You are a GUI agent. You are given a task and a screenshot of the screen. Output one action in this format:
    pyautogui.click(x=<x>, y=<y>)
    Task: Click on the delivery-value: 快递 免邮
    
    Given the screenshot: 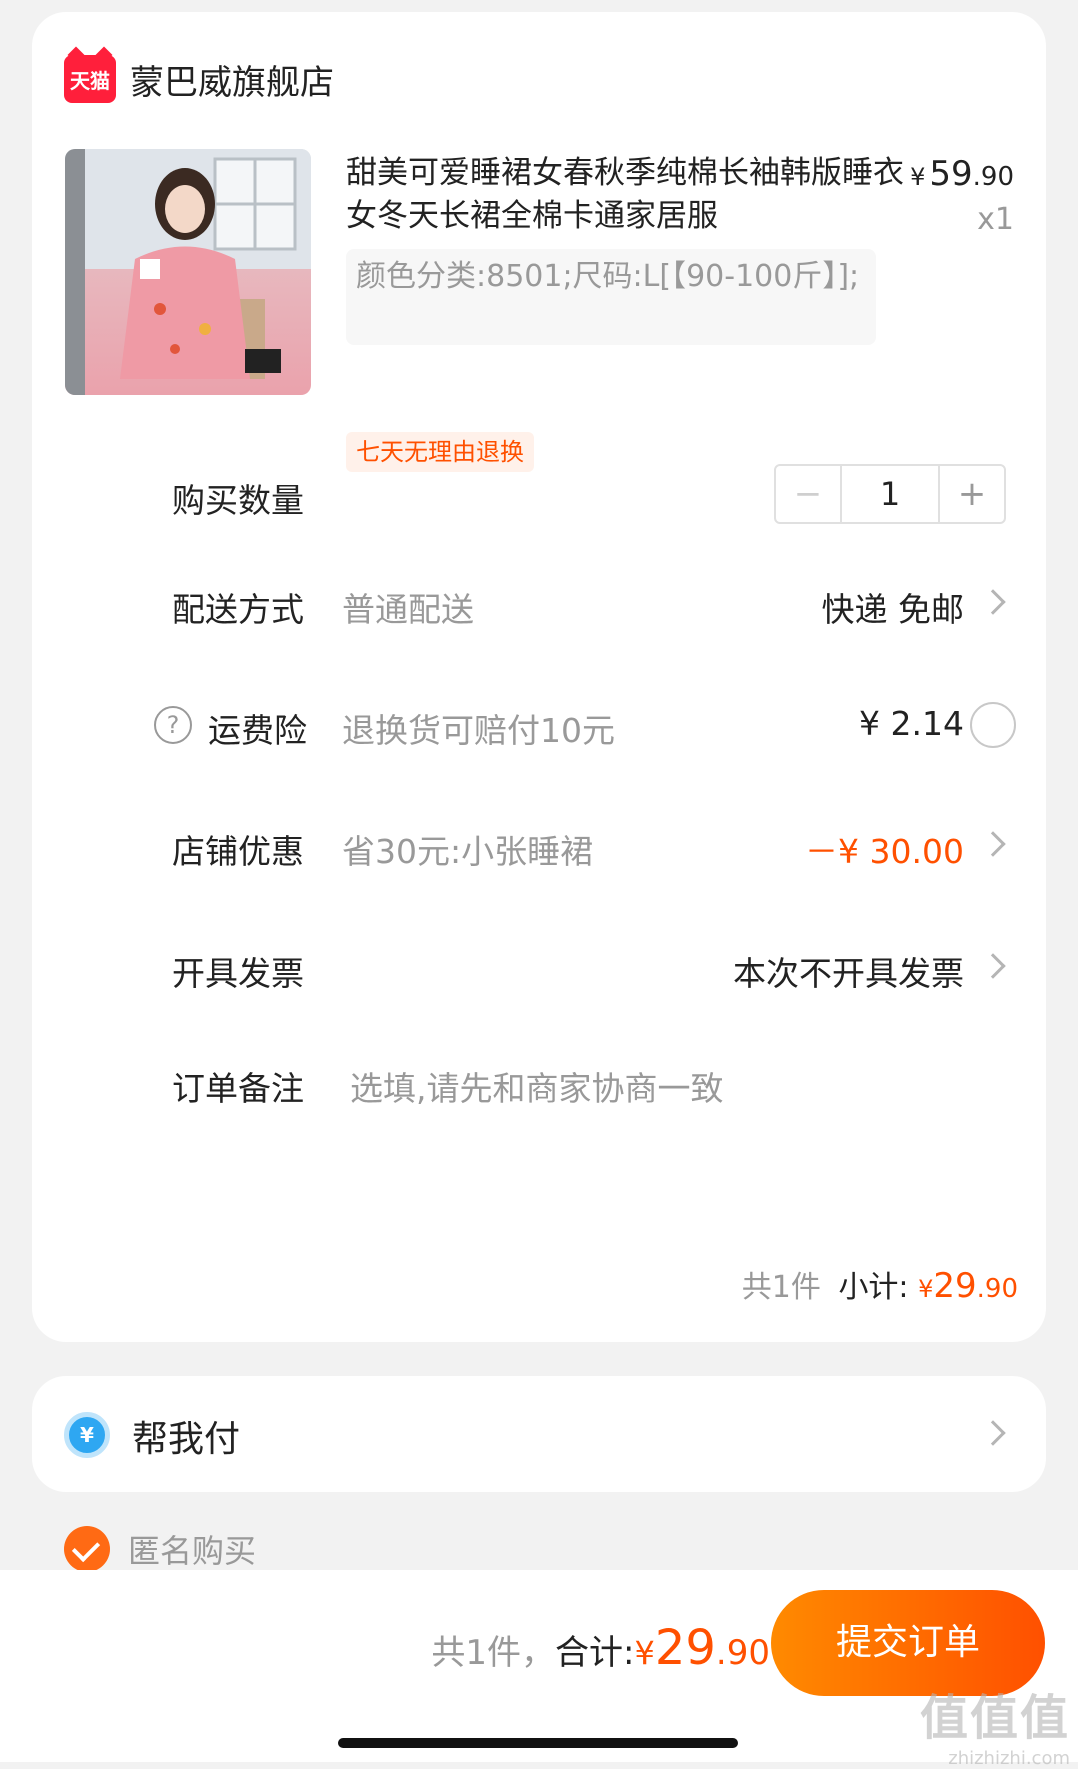 What is the action you would take?
    pyautogui.click(x=893, y=609)
    